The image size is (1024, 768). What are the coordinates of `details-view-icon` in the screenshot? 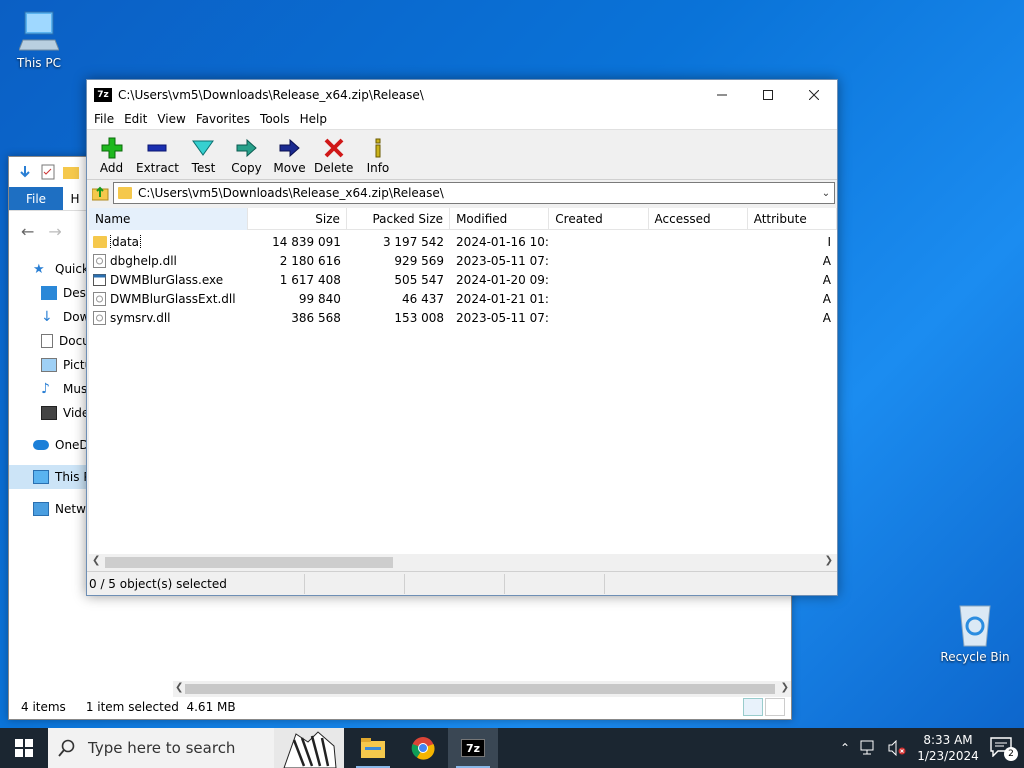 It's located at (753, 707).